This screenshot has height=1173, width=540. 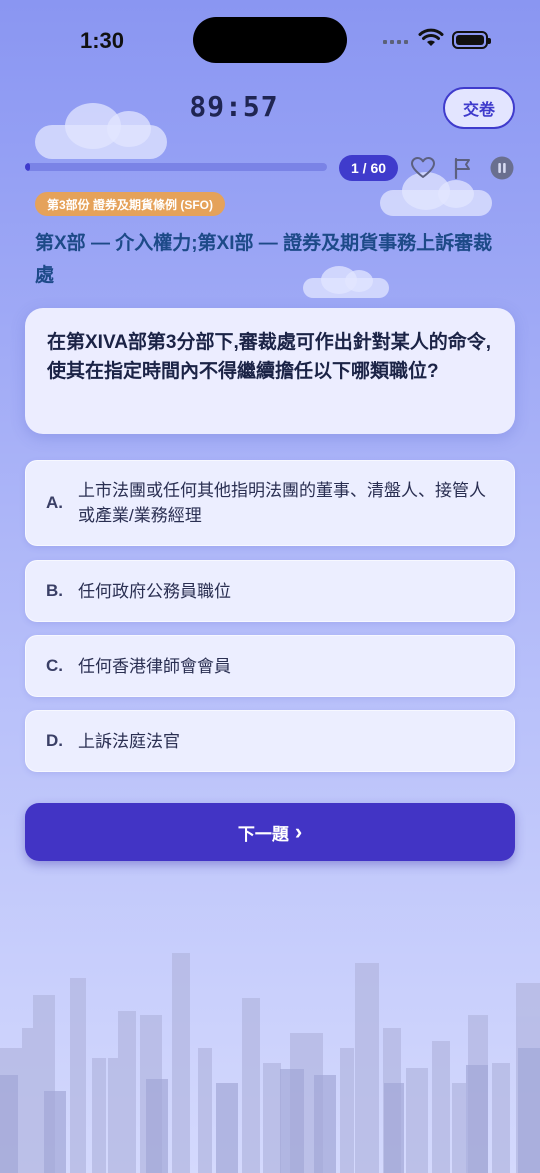 I want to click on option-text: 上市法團或任何其他指明法團的董事、清盤人、接管人或產業/業務經理, so click(x=282, y=503).